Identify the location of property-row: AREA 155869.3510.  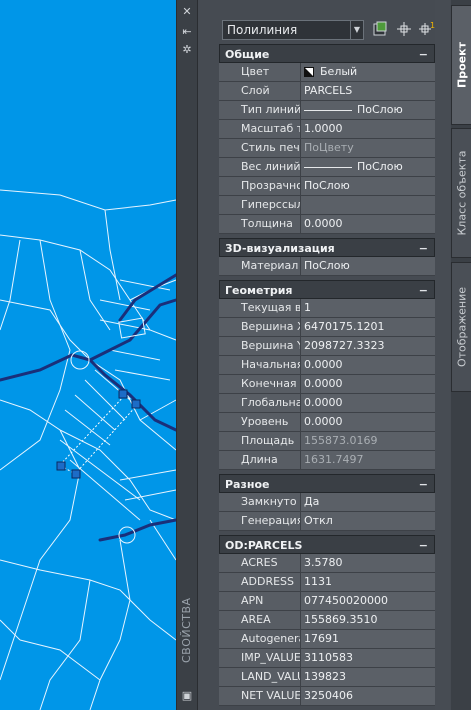
(327, 620).